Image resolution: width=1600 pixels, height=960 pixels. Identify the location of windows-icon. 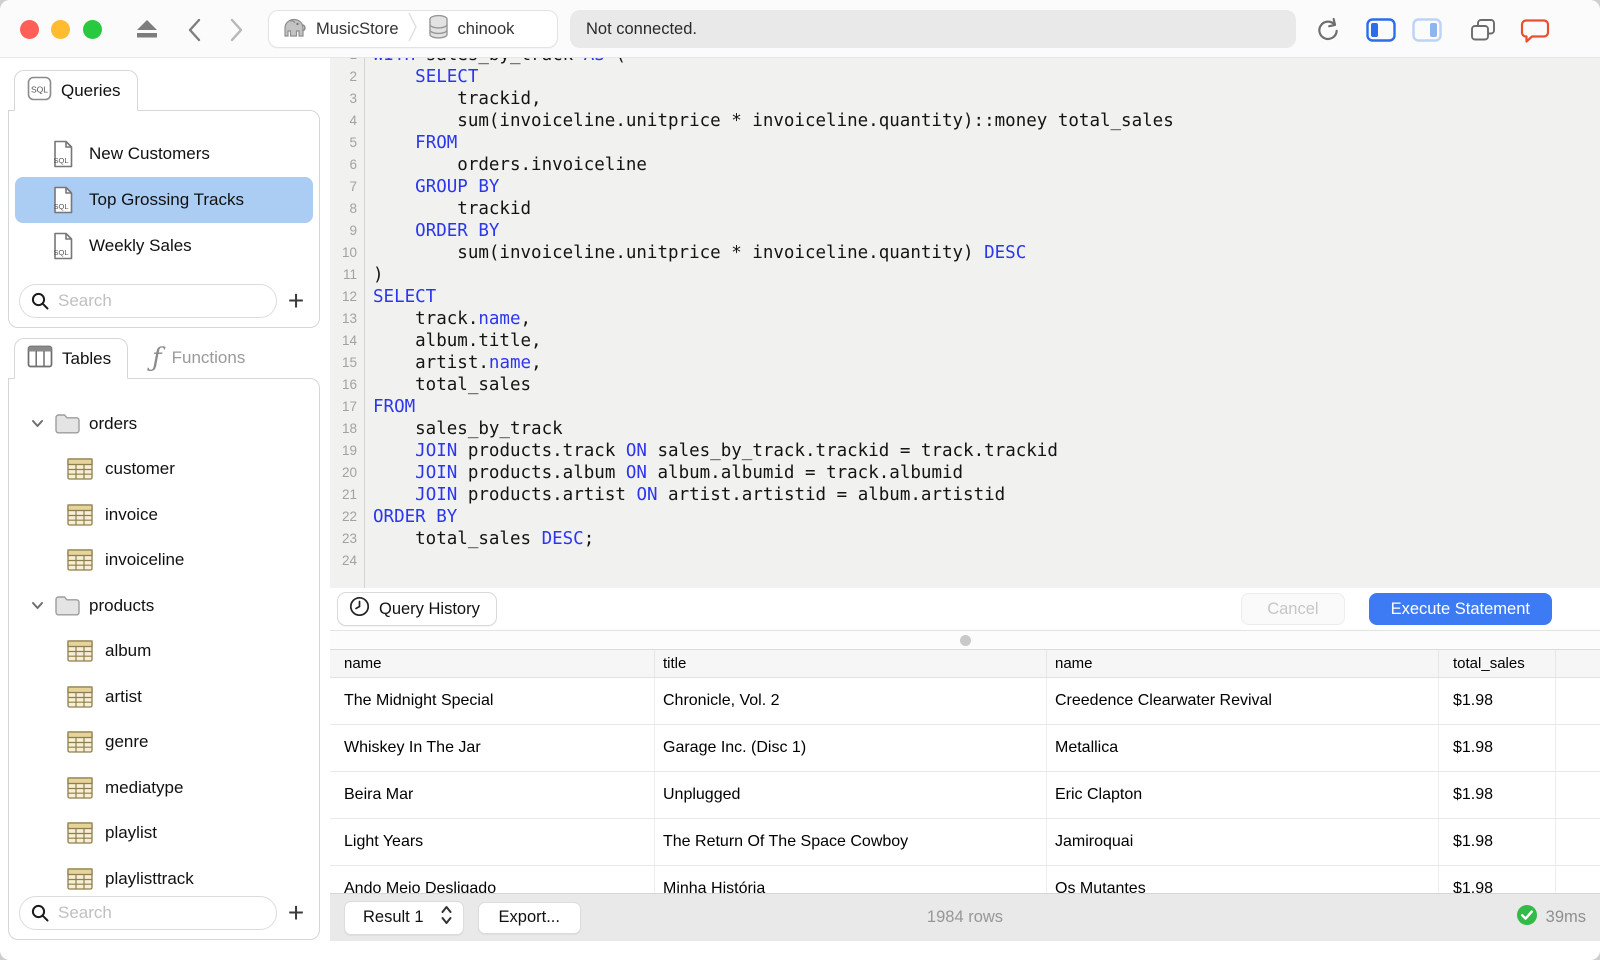
(1483, 30).